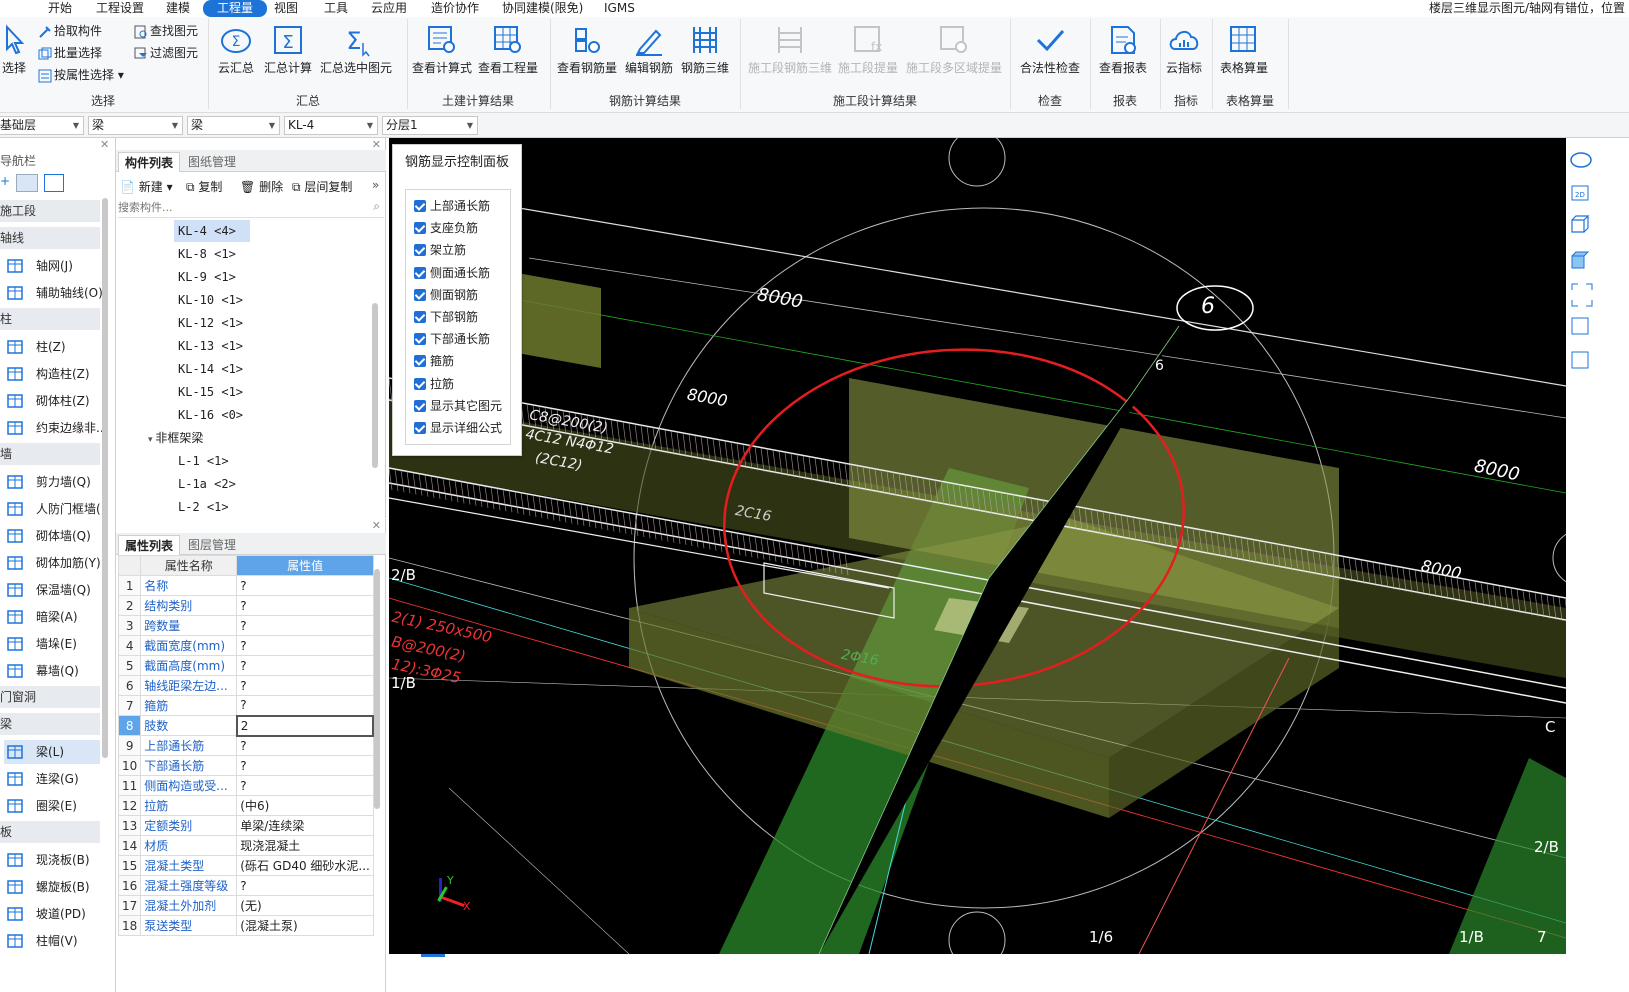 This screenshot has height=992, width=1629. Describe the element at coordinates (210, 346) in the screenshot. I see `tree-item: KL-13 <1>` at that location.